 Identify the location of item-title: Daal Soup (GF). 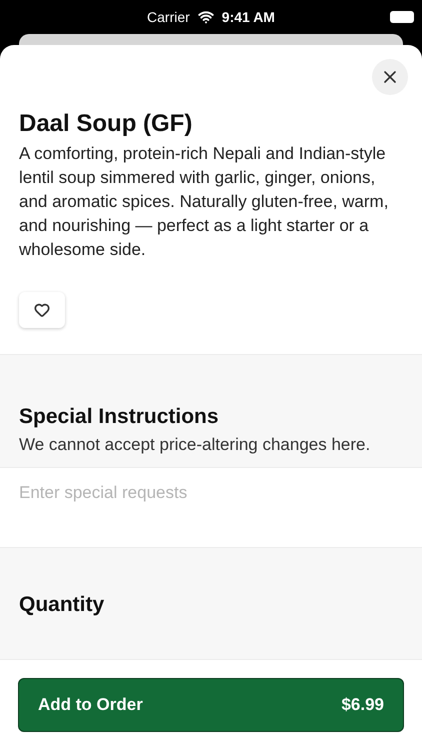
(106, 124).